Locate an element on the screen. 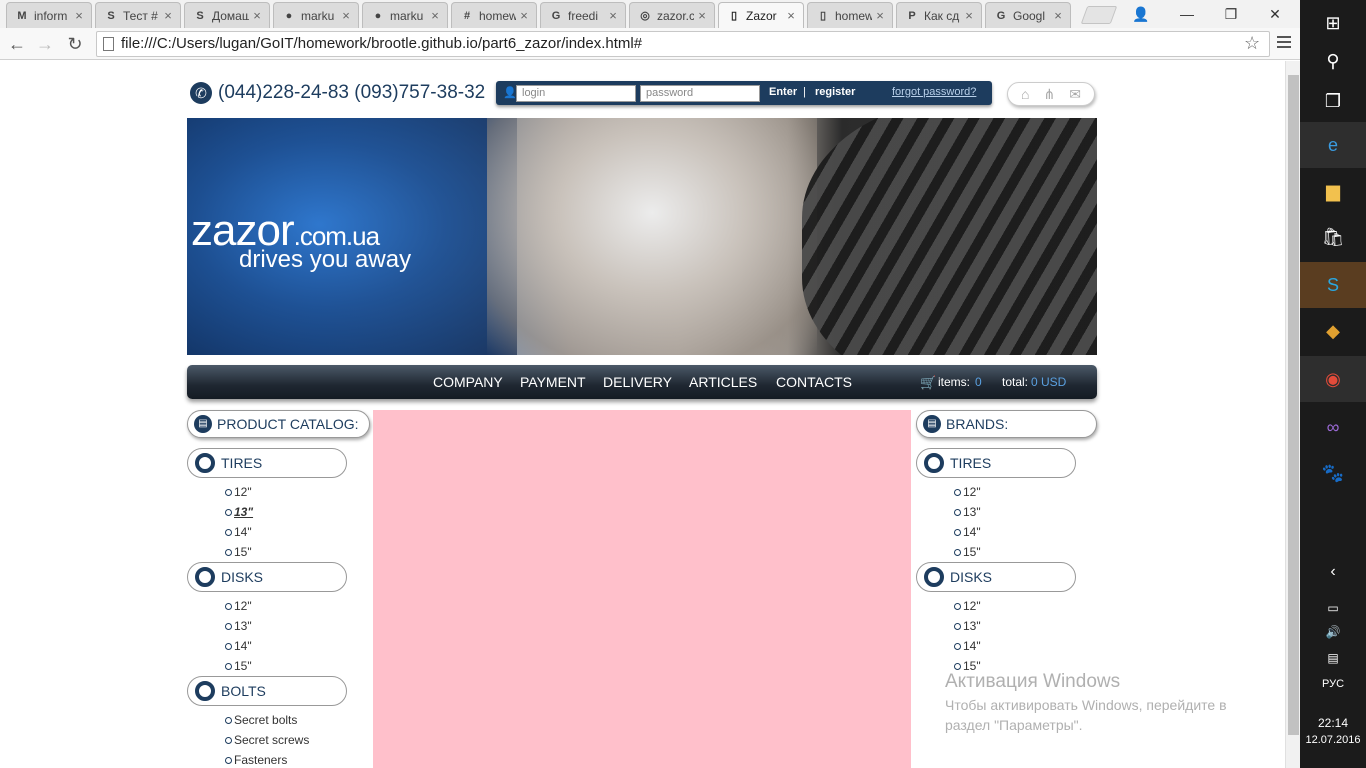 This screenshot has width=1366, height=768. brands-tires-13: 13" is located at coordinates (967, 512).